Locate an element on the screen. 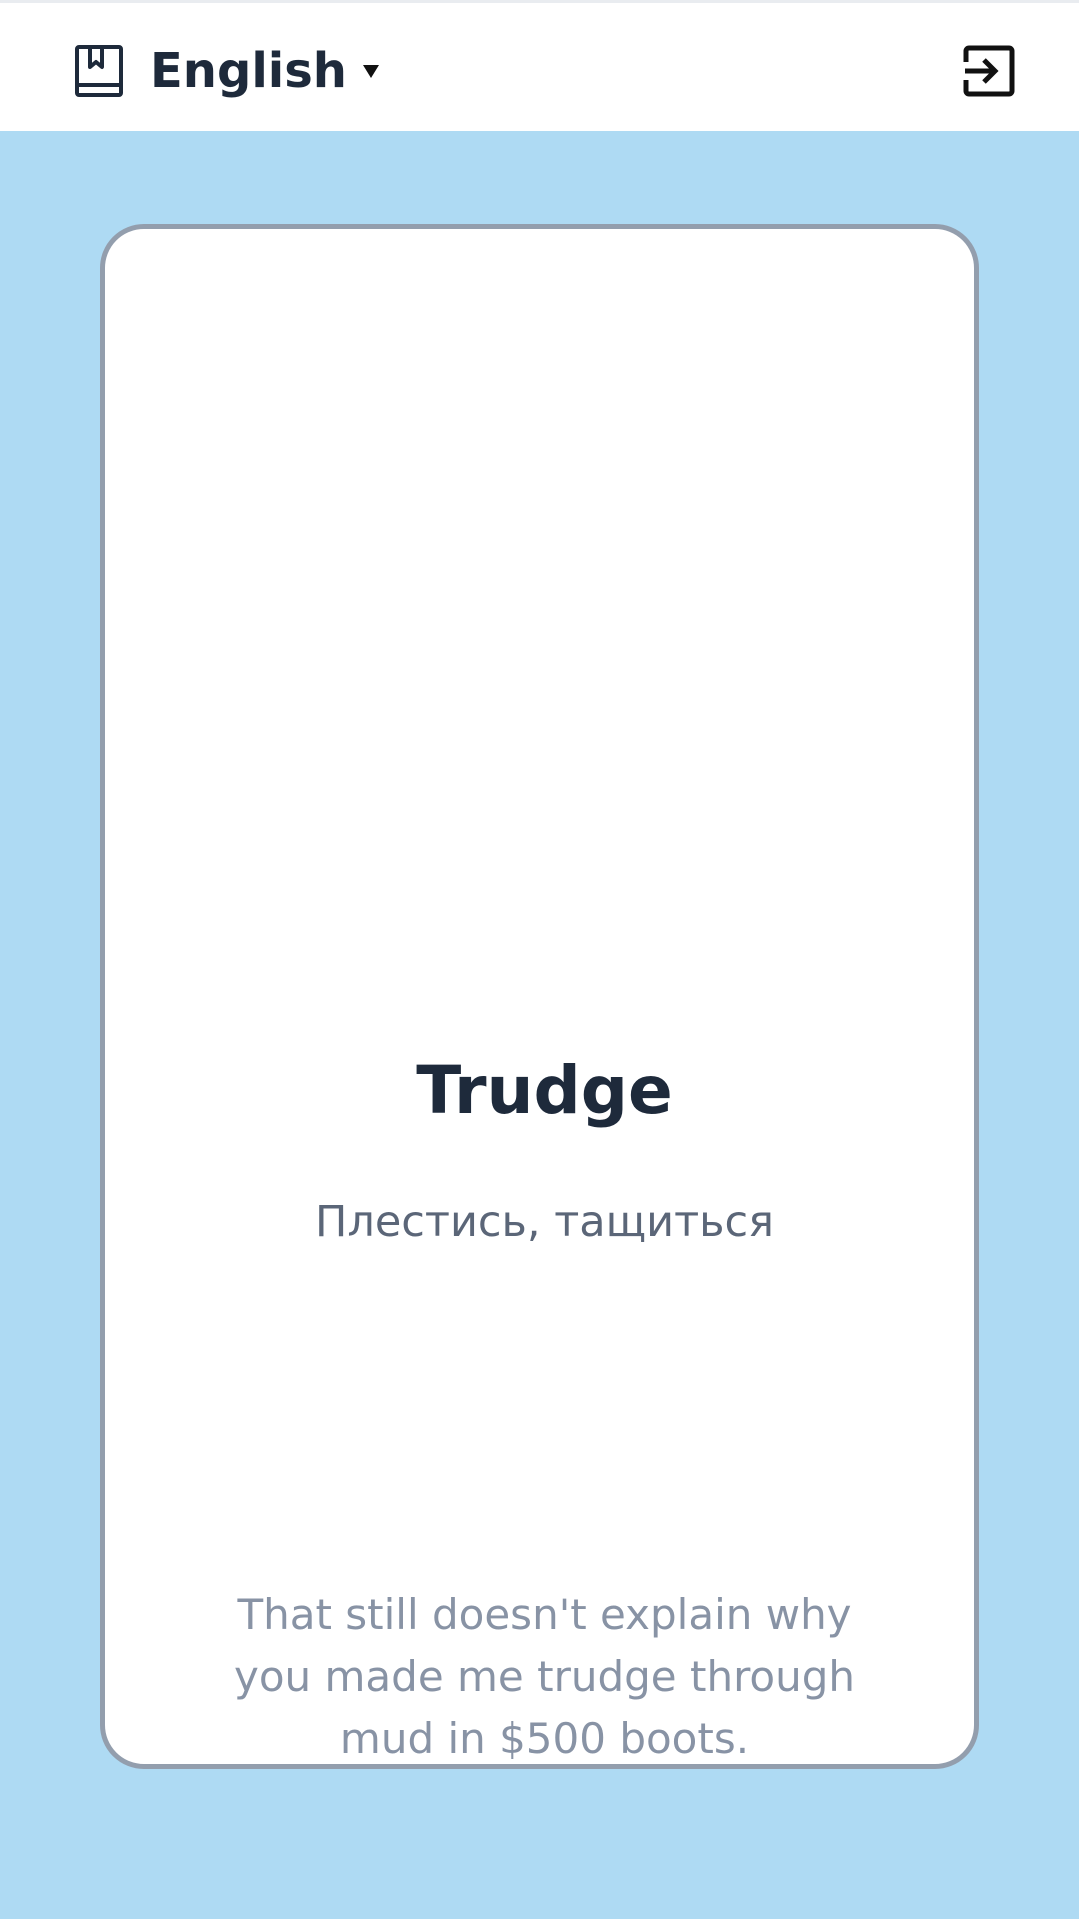 The height and width of the screenshot is (1919, 1079). caret-down-icon is located at coordinates (371, 71).